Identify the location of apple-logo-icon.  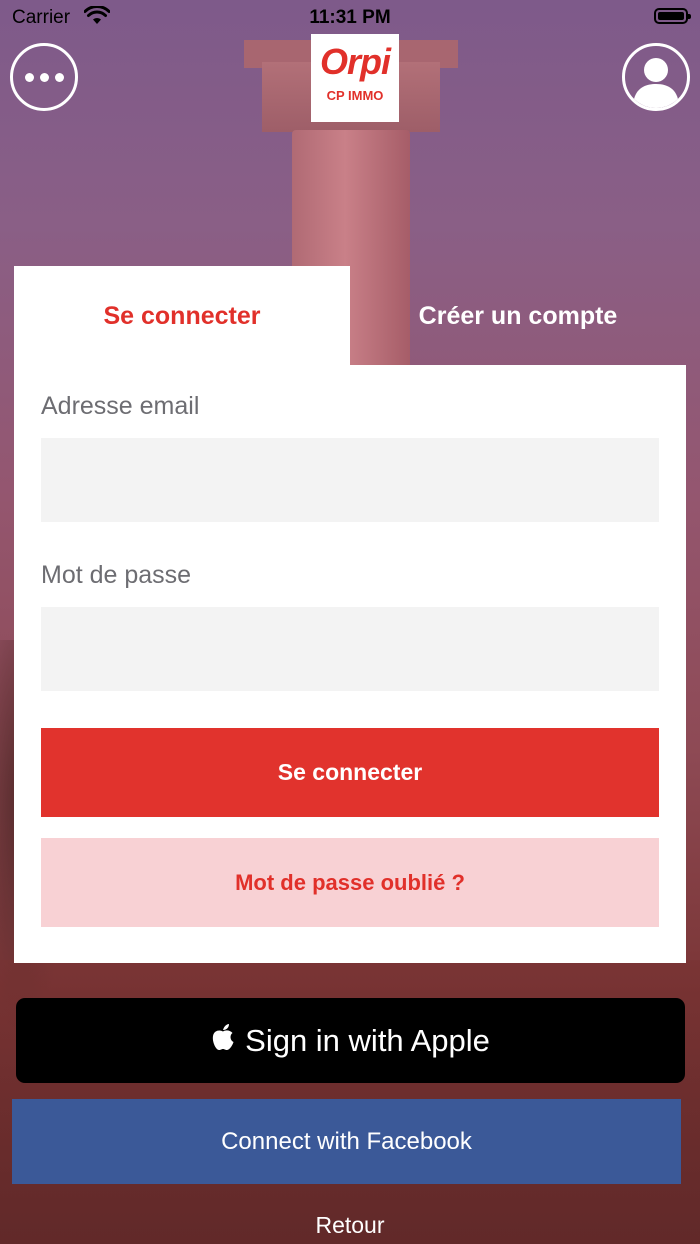
(223, 1041).